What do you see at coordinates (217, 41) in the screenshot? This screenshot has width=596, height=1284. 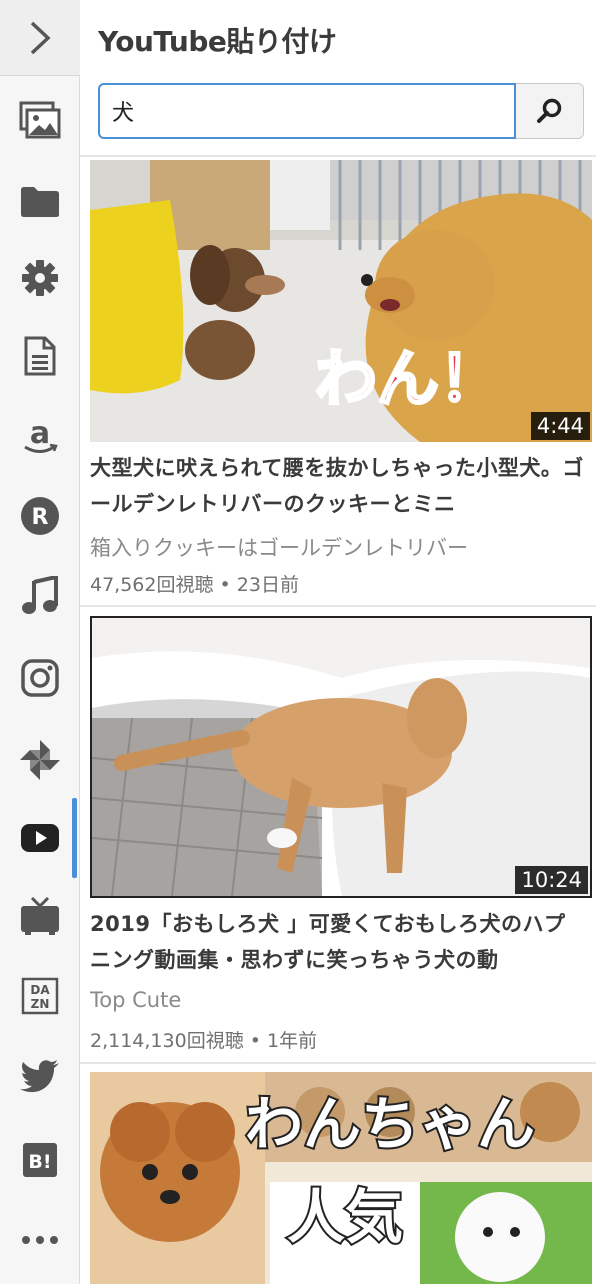 I see `panel-title: YouTube貼り付け` at bounding box center [217, 41].